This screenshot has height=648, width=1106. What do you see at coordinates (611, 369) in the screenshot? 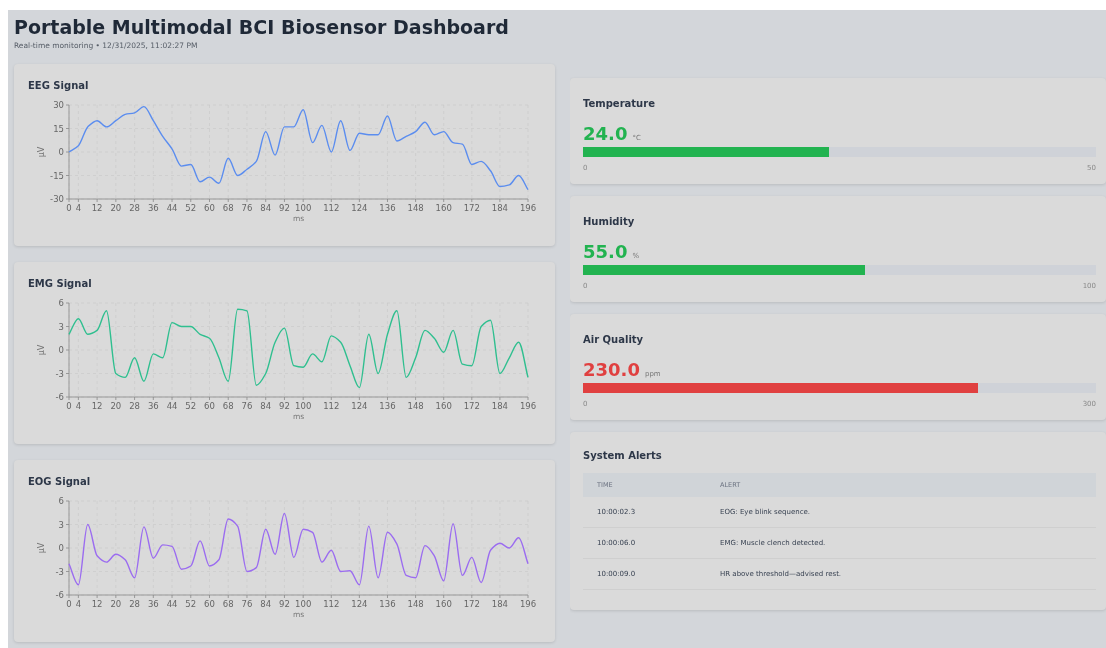
I see `sensor-value: 230.0` at bounding box center [611, 369].